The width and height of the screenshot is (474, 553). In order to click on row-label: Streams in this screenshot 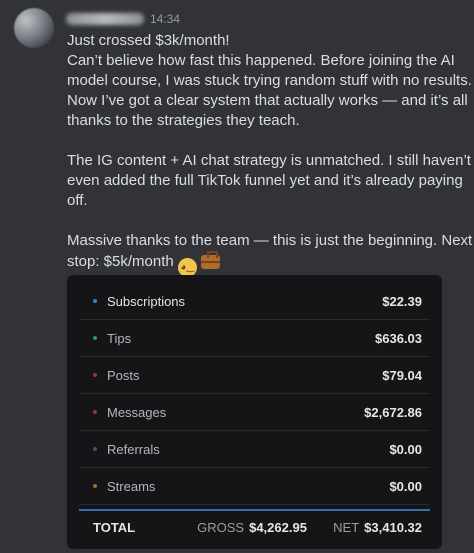, I will do `click(131, 486)`.